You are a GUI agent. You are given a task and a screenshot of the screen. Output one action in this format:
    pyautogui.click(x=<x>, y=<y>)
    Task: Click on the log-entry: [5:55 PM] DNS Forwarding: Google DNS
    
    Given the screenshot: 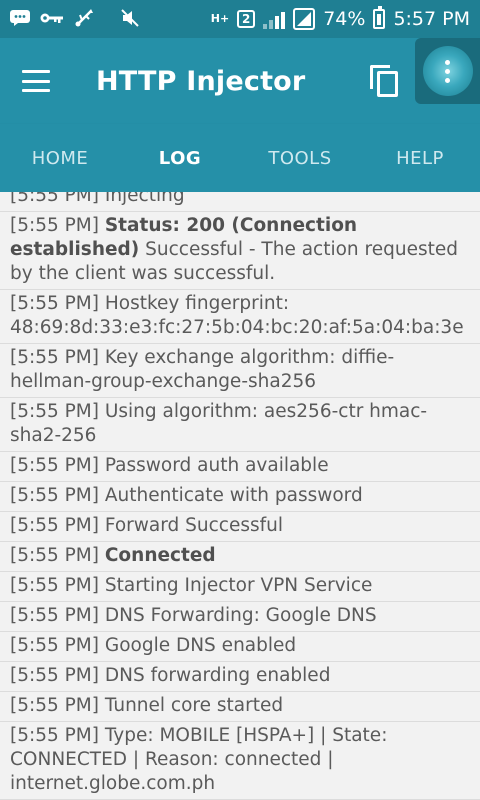 What is the action you would take?
    pyautogui.click(x=240, y=617)
    